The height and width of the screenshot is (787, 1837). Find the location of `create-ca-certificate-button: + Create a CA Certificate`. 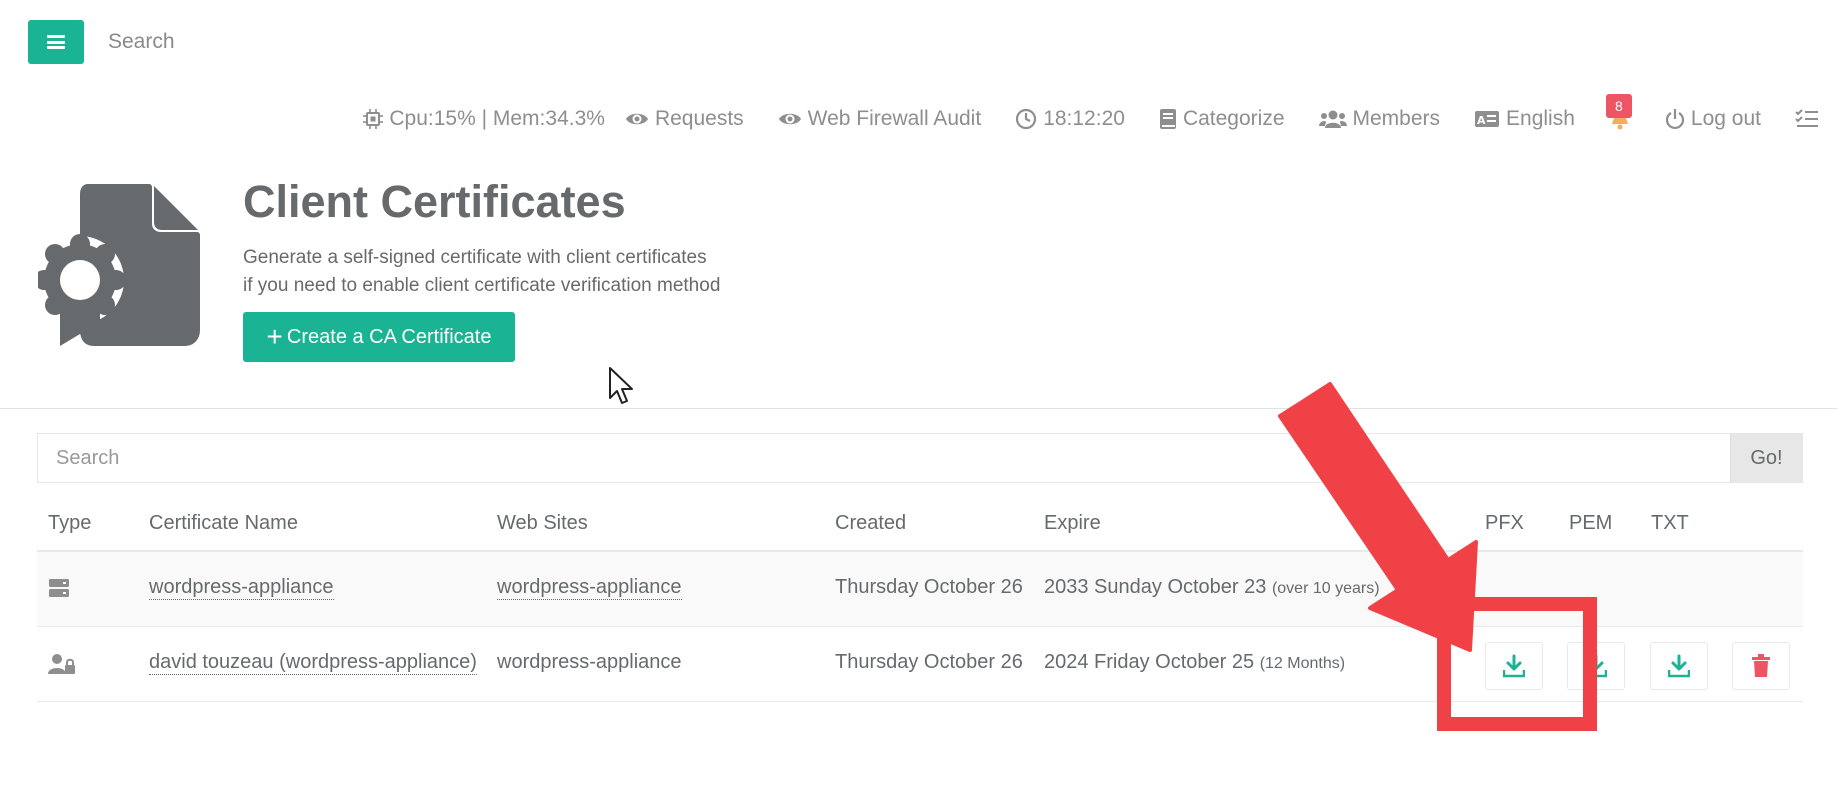

create-ca-certificate-button: + Create a CA Certificate is located at coordinates (379, 337).